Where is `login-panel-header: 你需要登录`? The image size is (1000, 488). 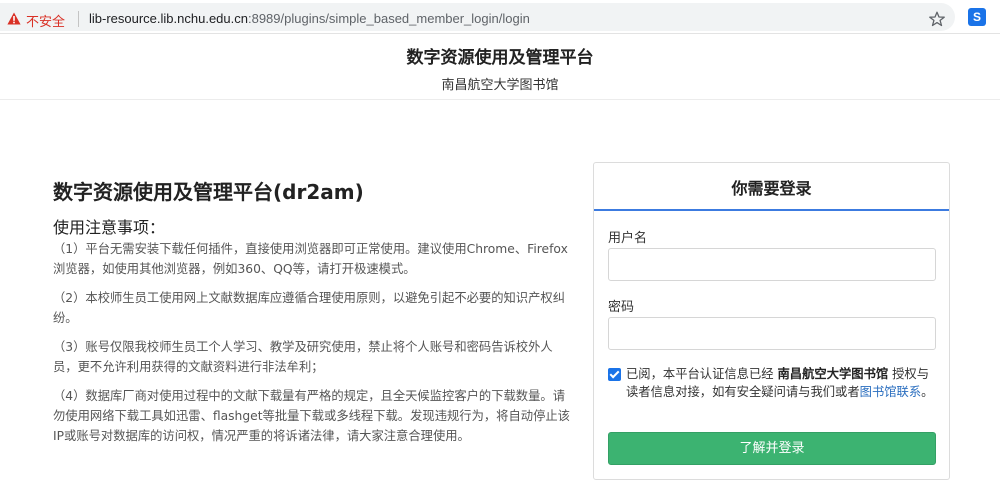
login-panel-header: 你需要登录 is located at coordinates (771, 187).